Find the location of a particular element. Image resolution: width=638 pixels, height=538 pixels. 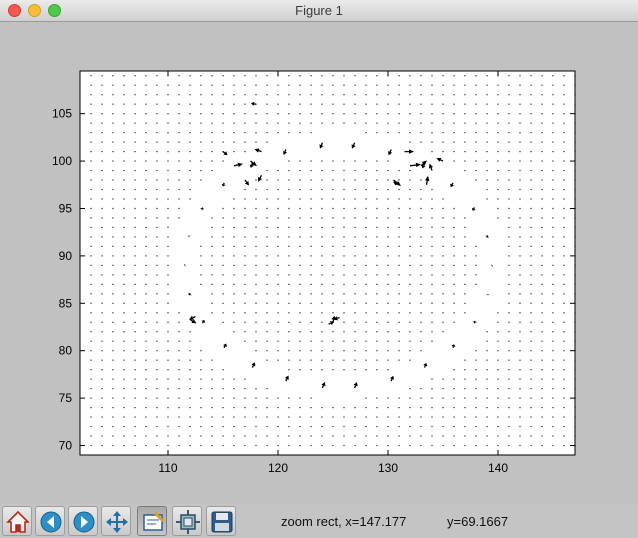

home-button is located at coordinates (17, 521).